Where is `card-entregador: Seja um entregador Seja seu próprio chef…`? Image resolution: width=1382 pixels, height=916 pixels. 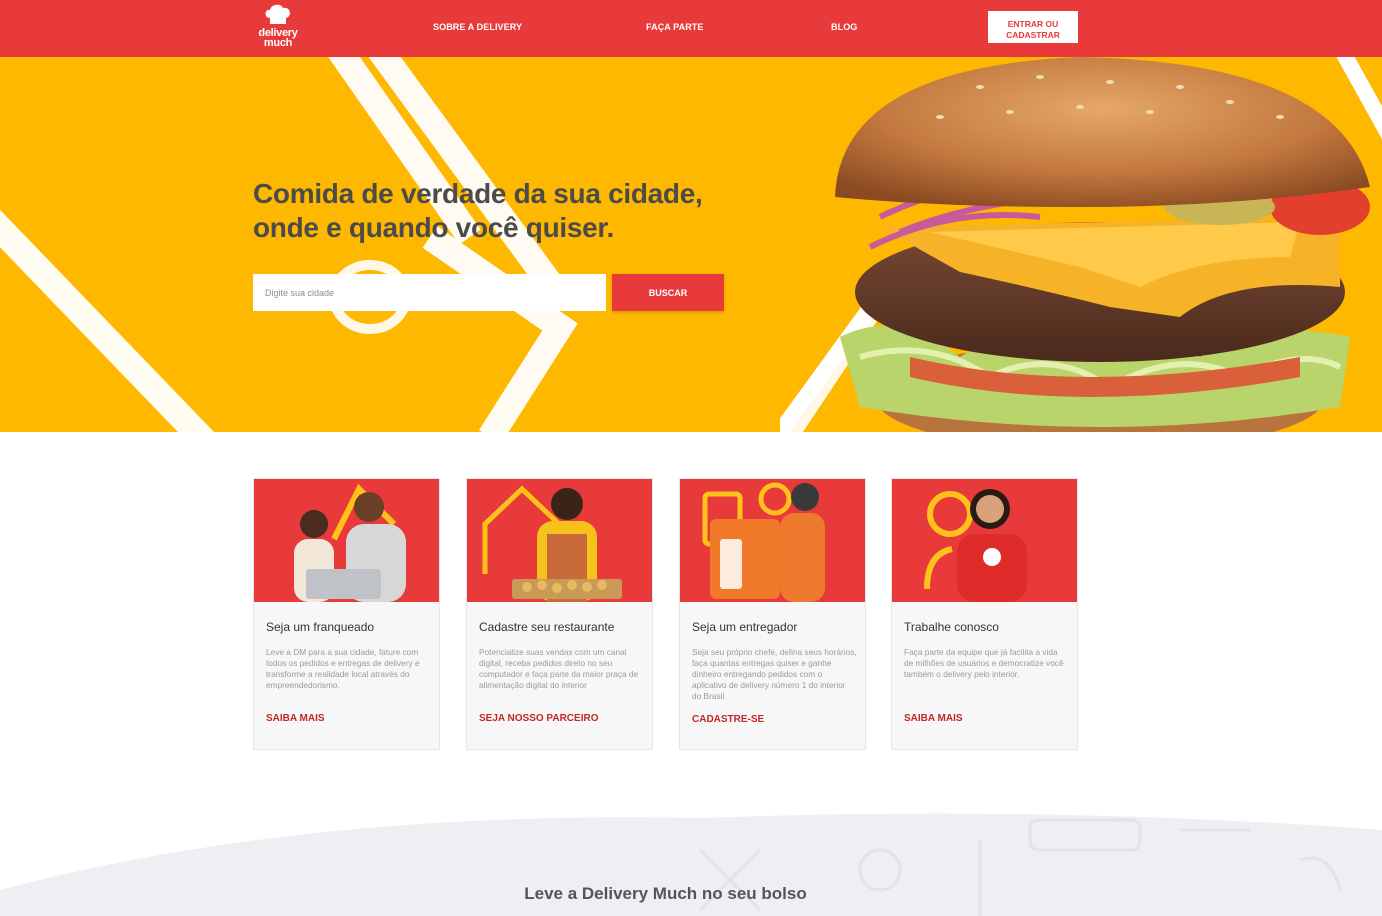
card-entregador: Seja um entregador Seja seu próprio chef… is located at coordinates (772, 614).